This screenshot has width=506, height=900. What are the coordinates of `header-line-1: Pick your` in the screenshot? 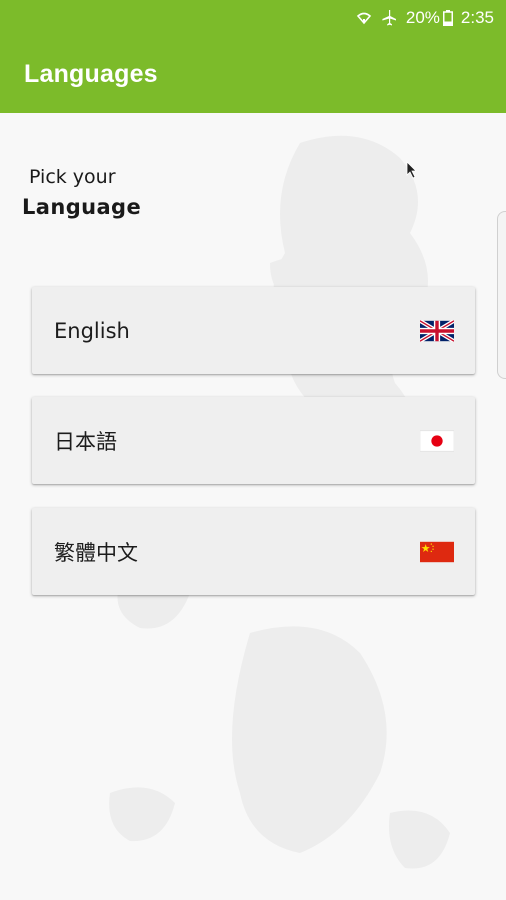 It's located at (72, 177).